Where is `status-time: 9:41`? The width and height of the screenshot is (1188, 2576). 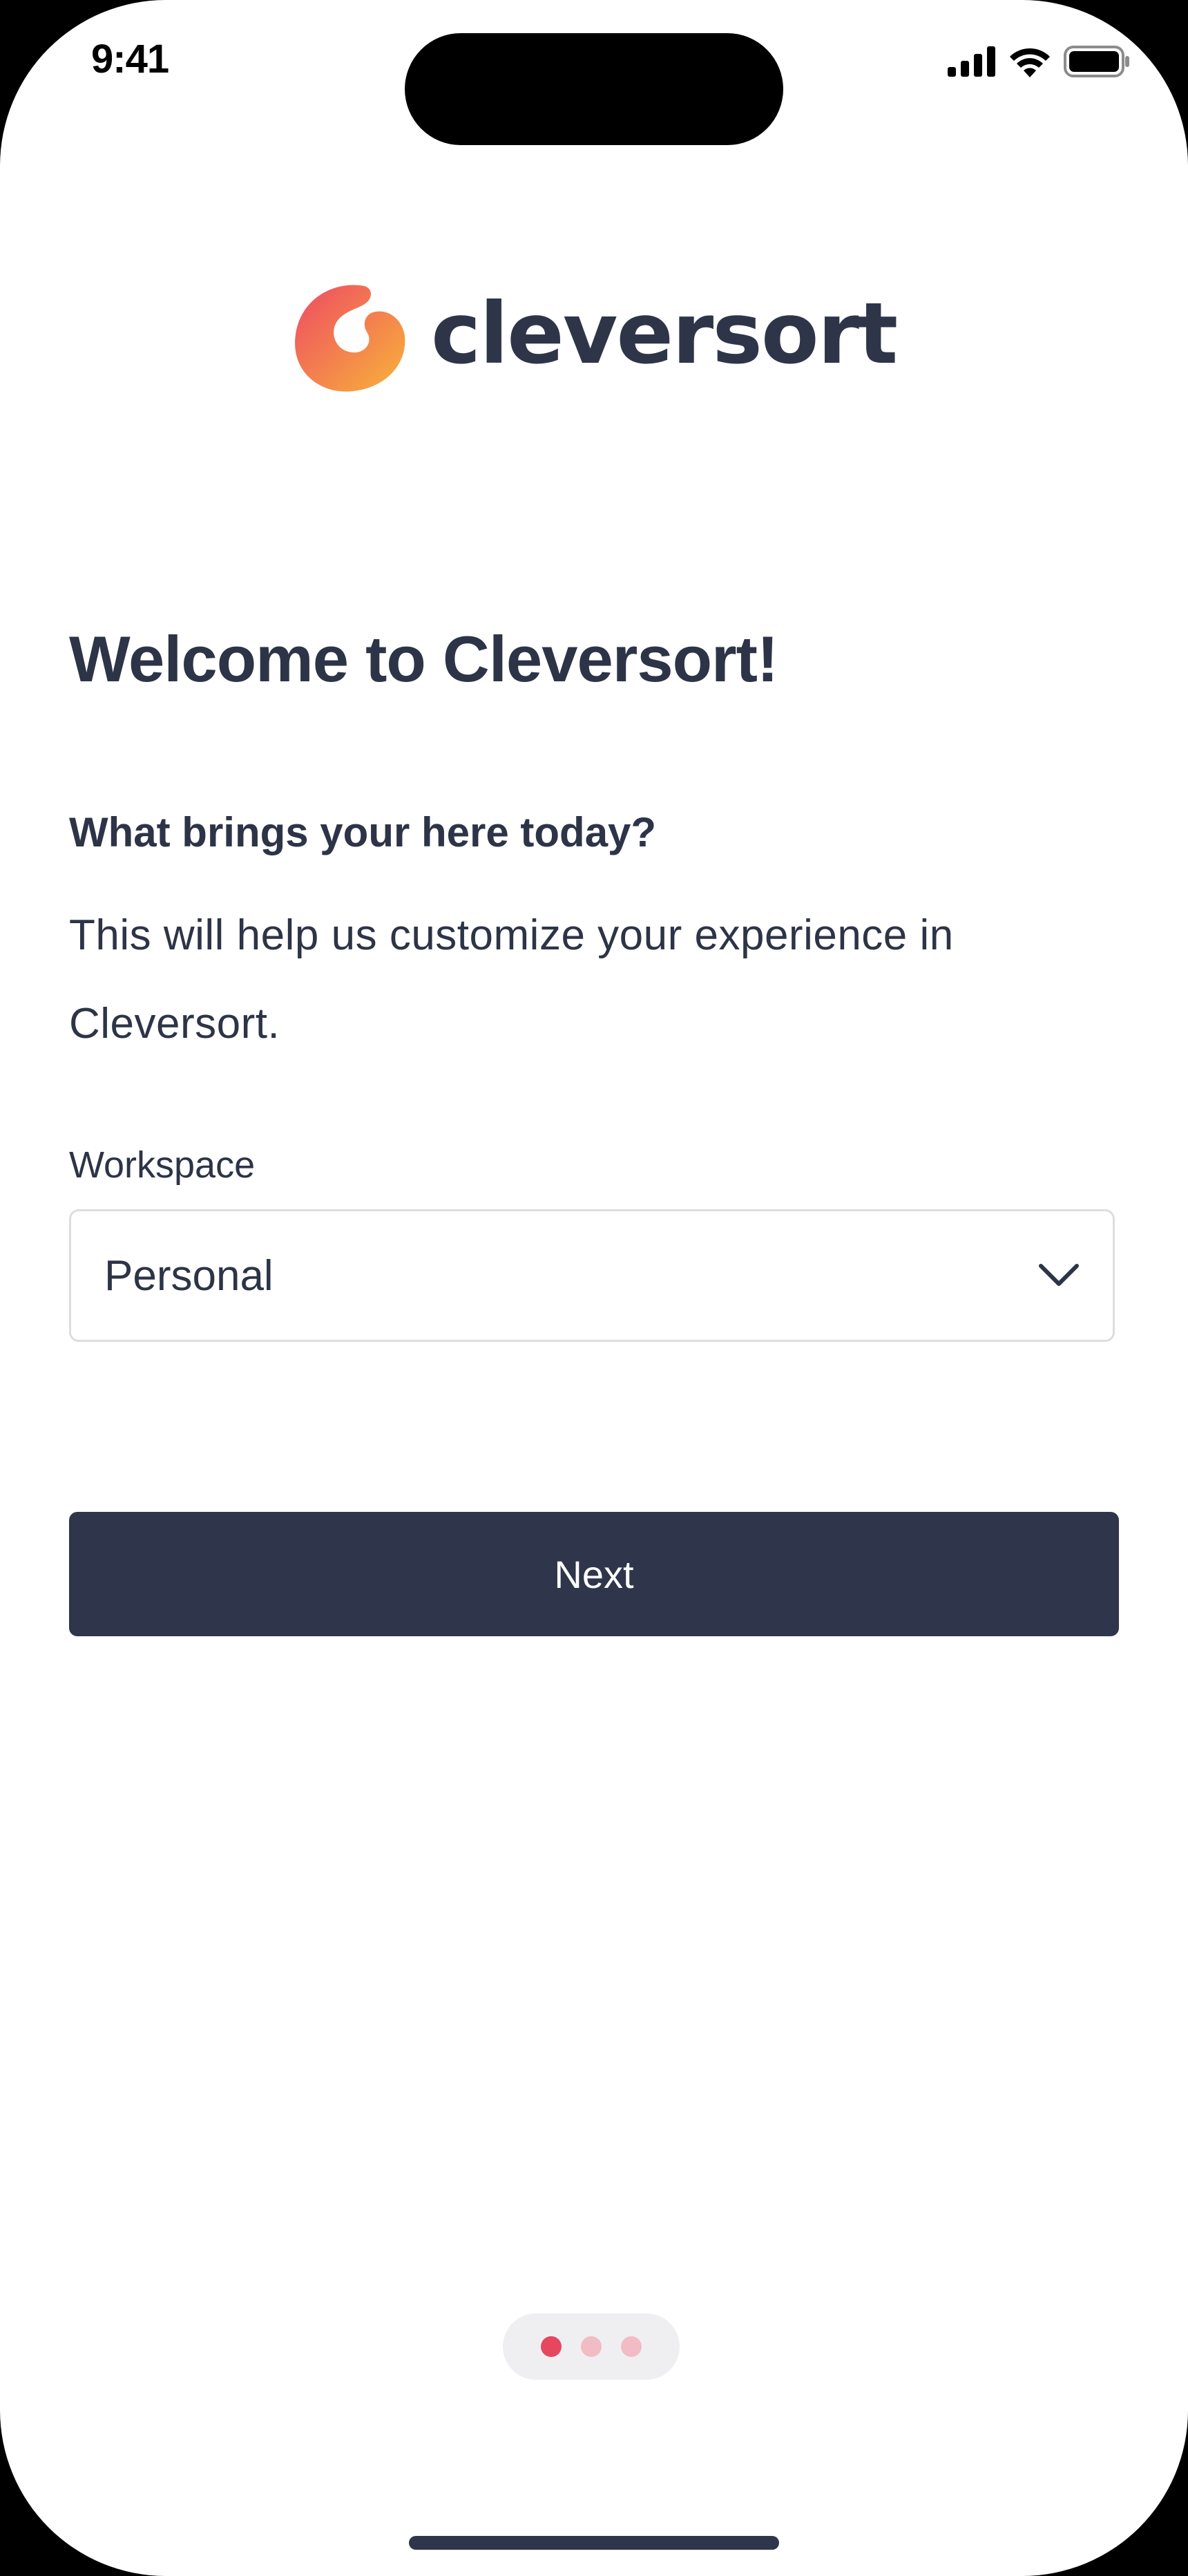 status-time: 9:41 is located at coordinates (130, 59).